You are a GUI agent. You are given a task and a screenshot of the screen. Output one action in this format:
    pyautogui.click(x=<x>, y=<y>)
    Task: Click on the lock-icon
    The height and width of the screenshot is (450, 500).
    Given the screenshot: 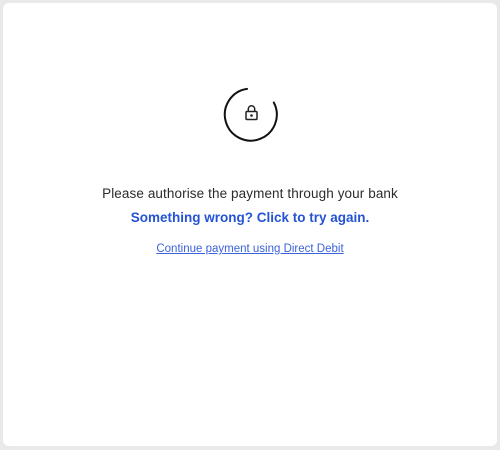 What is the action you would take?
    pyautogui.click(x=251, y=112)
    